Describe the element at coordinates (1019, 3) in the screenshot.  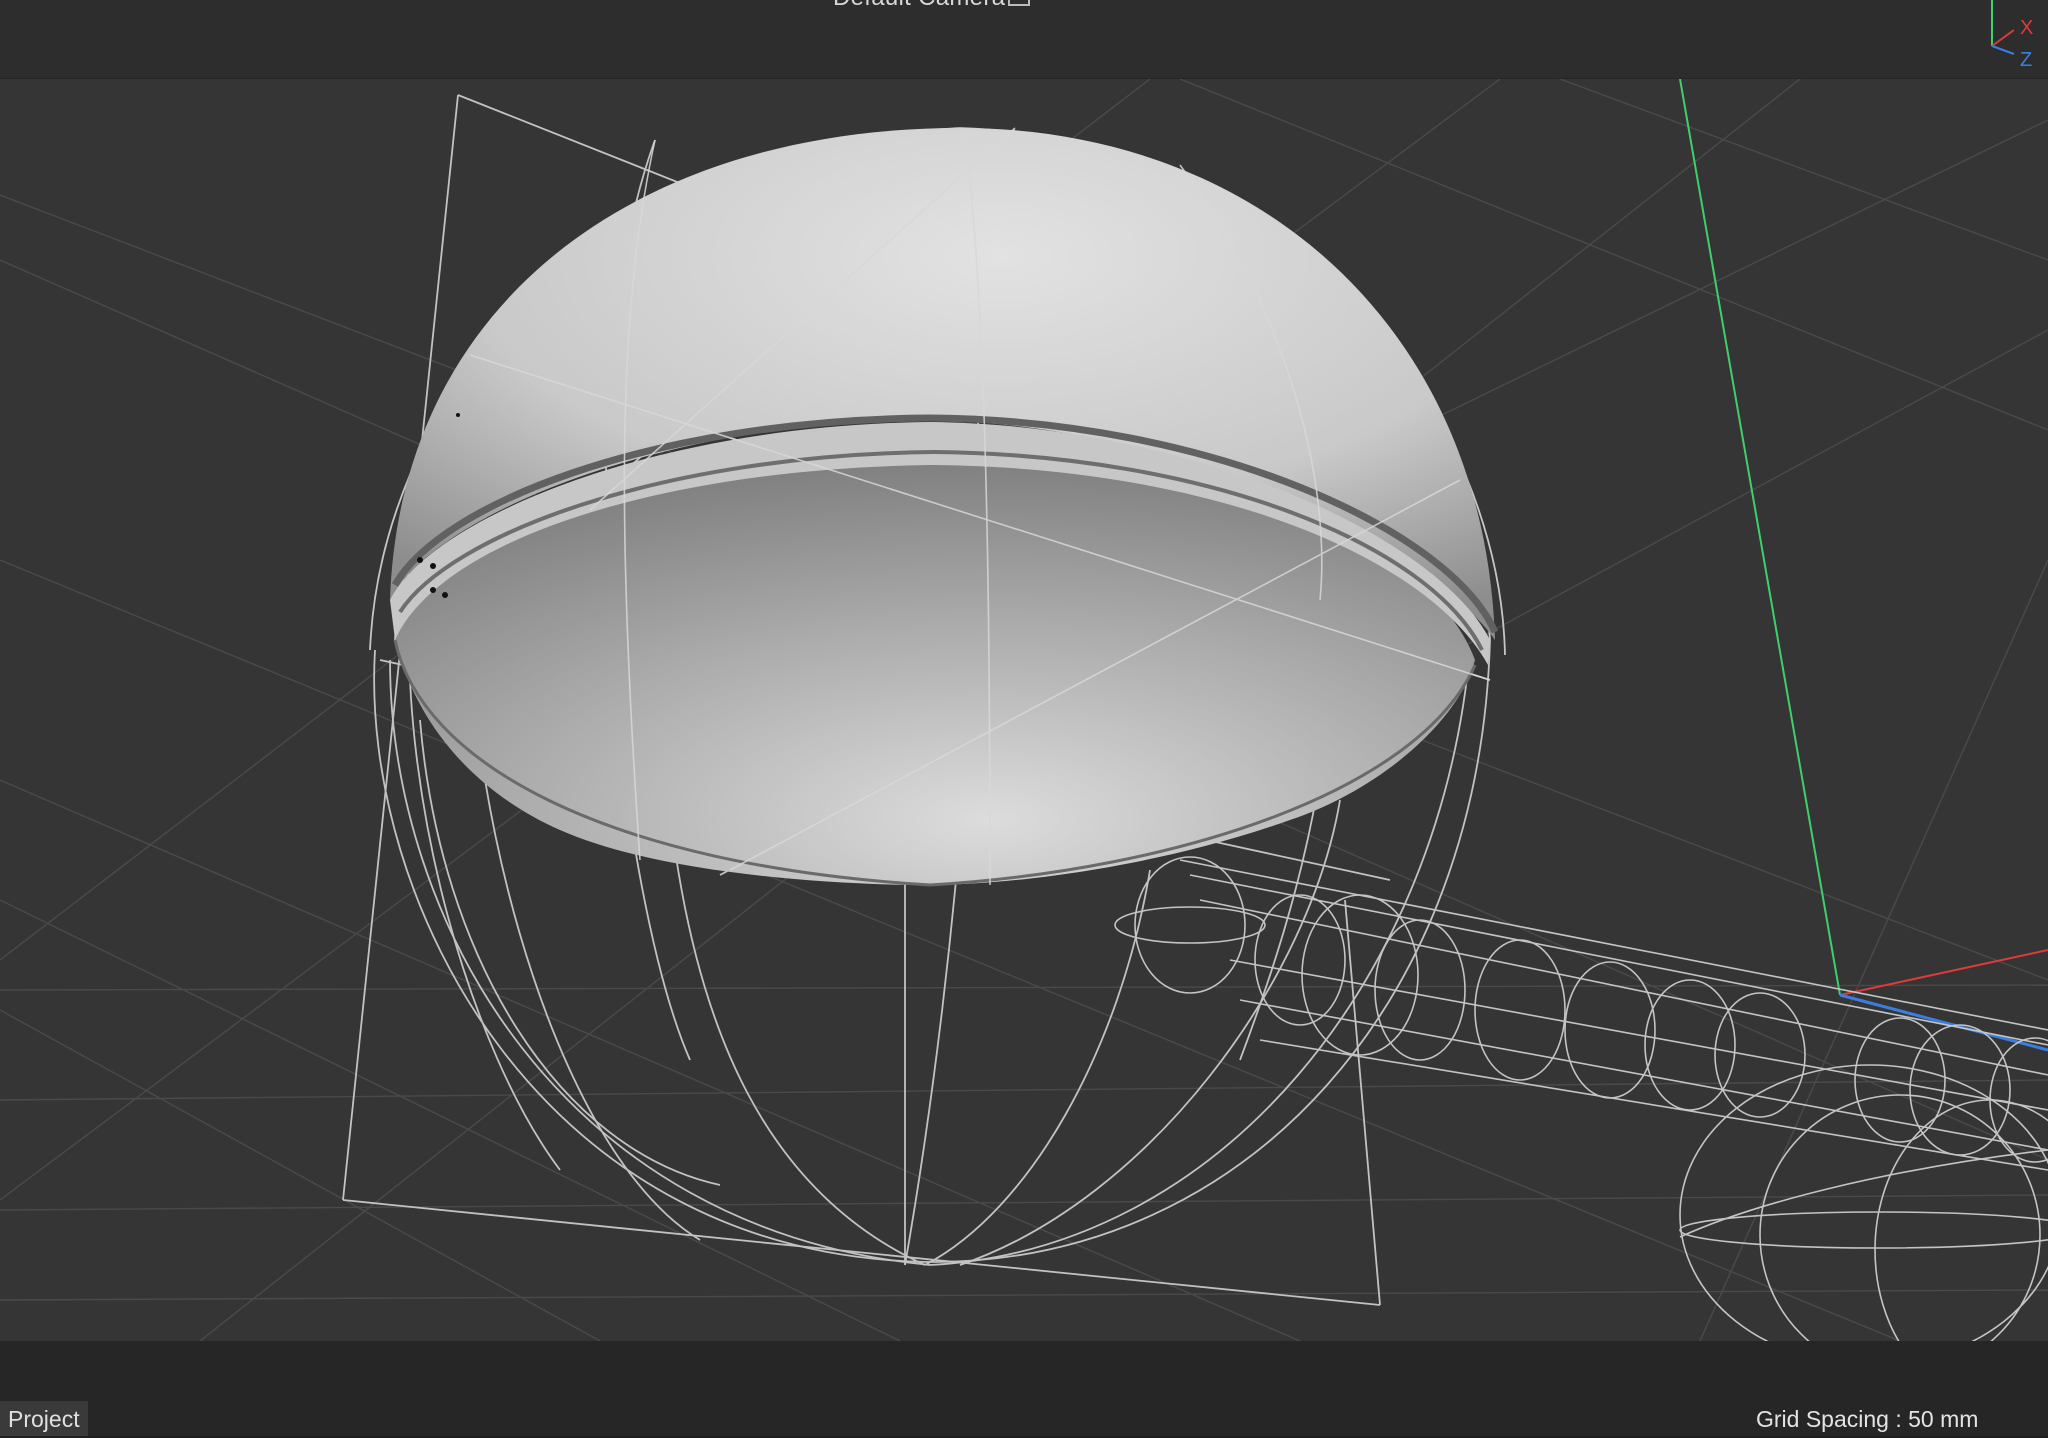
I see `camera-icon` at that location.